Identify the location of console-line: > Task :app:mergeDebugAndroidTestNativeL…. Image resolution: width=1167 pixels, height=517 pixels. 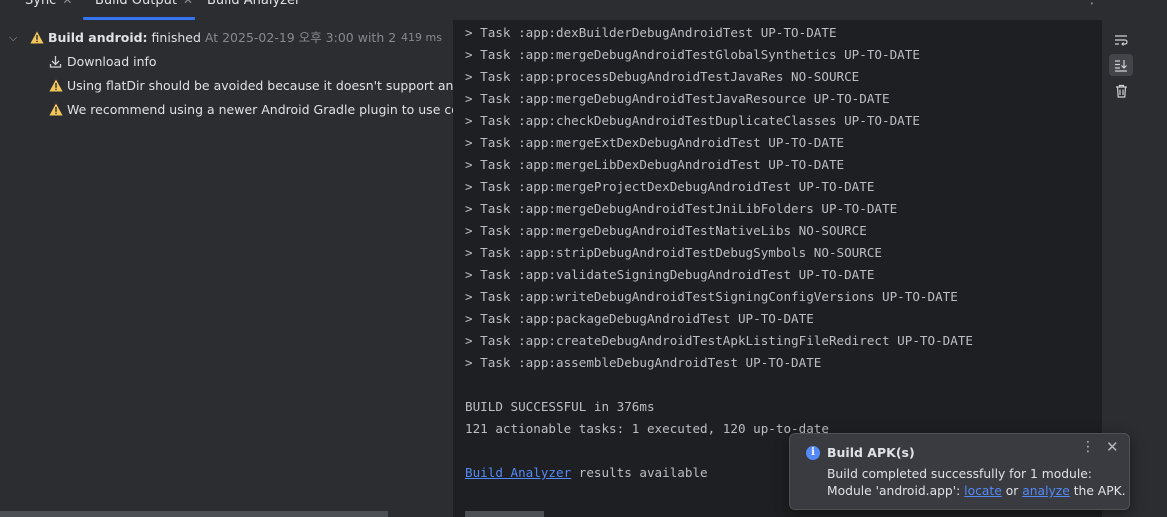
(666, 230).